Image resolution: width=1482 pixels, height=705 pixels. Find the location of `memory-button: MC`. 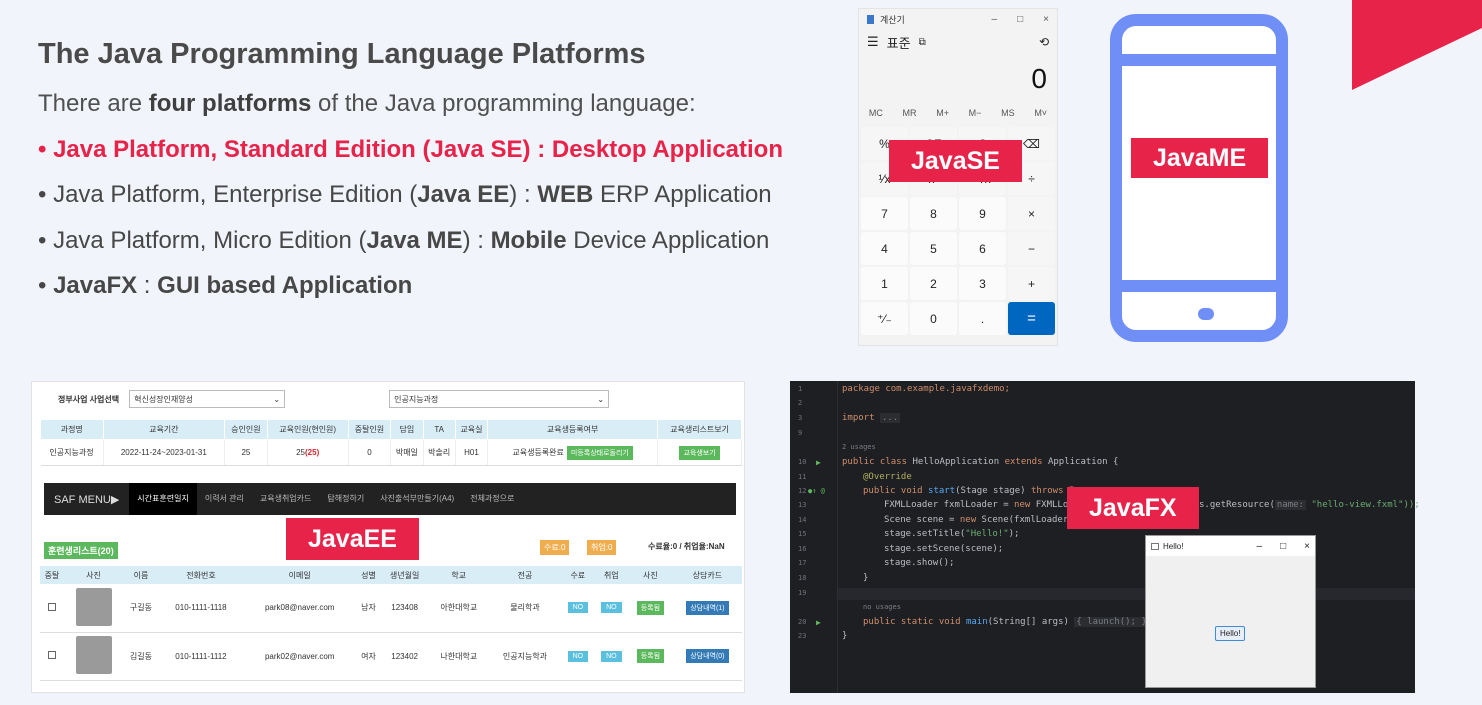

memory-button: MC is located at coordinates (876, 113).